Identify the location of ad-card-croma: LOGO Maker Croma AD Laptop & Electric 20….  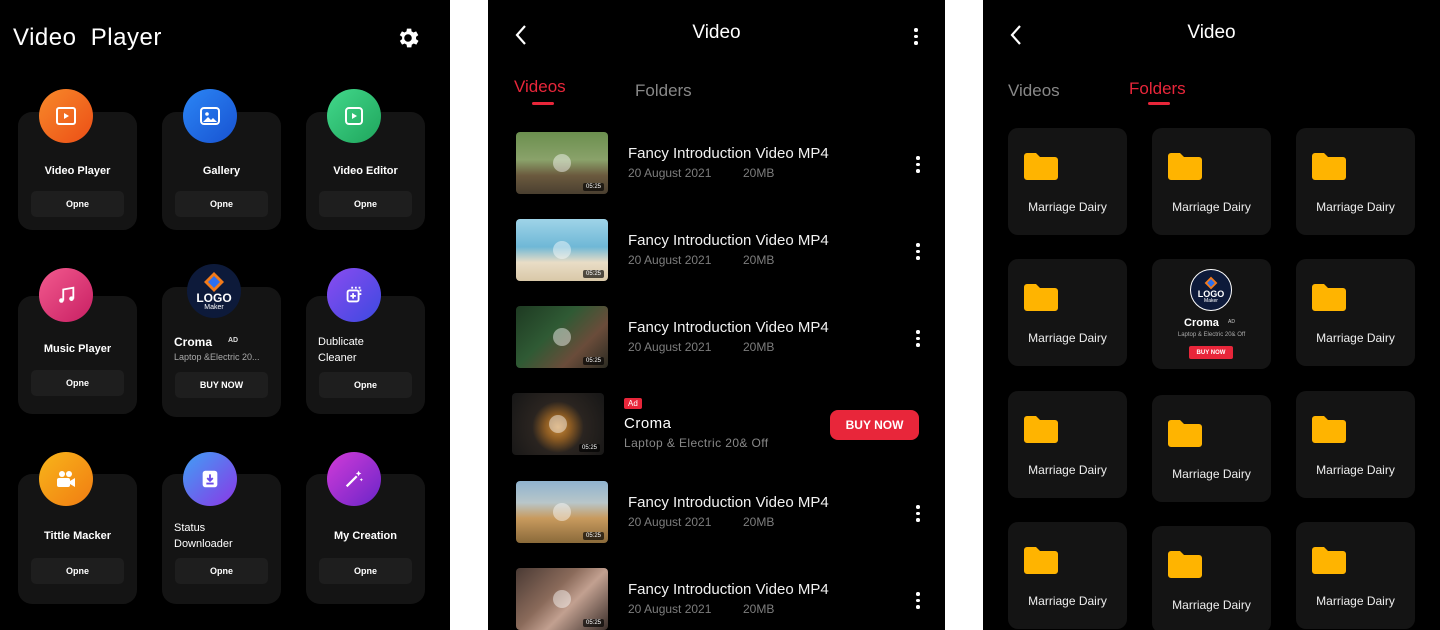
(1211, 314).